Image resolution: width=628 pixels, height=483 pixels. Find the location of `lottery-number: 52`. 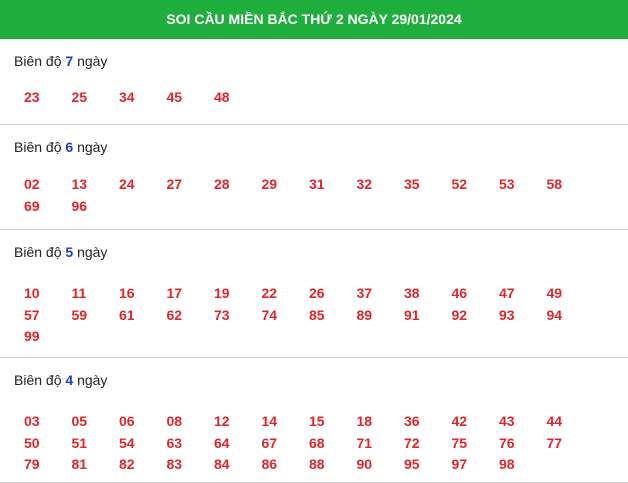

lottery-number: 52 is located at coordinates (459, 184).